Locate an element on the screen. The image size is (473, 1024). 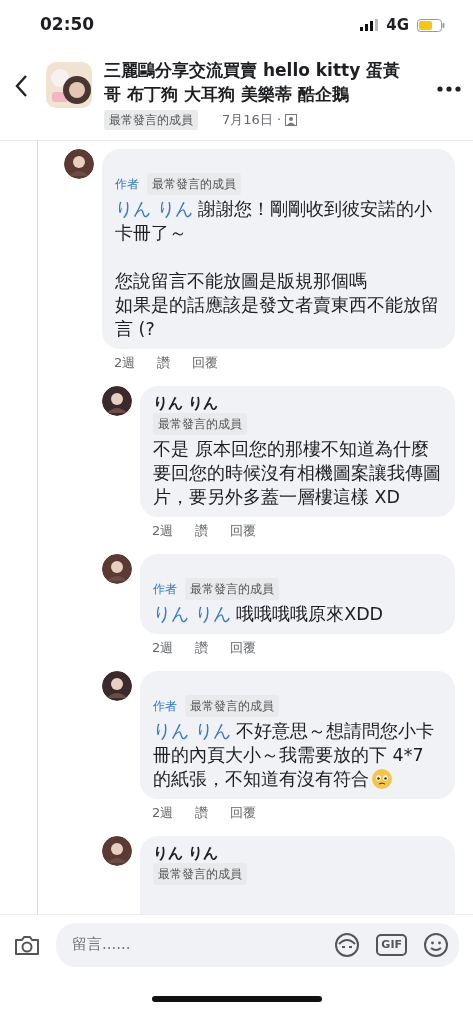
group-icon is located at coordinates (291, 120).